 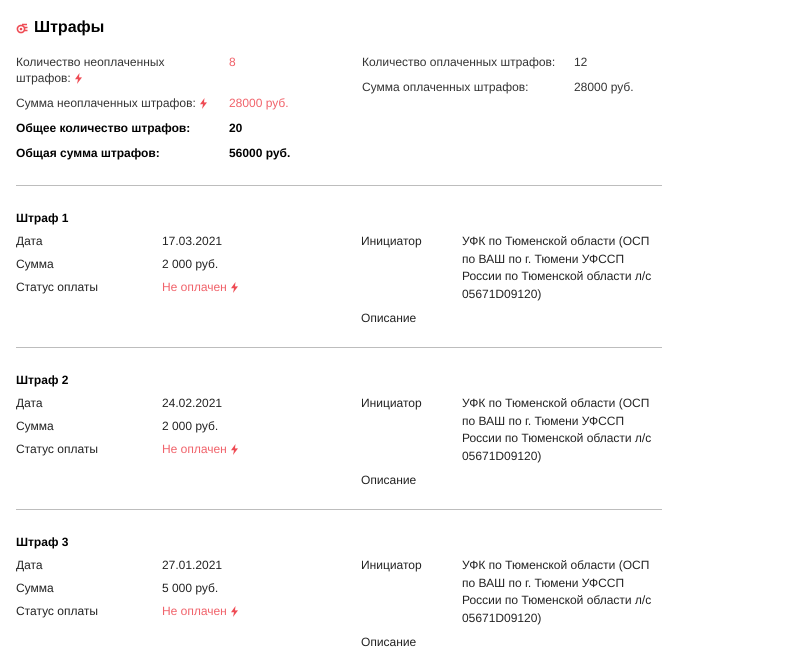 I want to click on field-value: 27.01.2021, so click(x=192, y=565).